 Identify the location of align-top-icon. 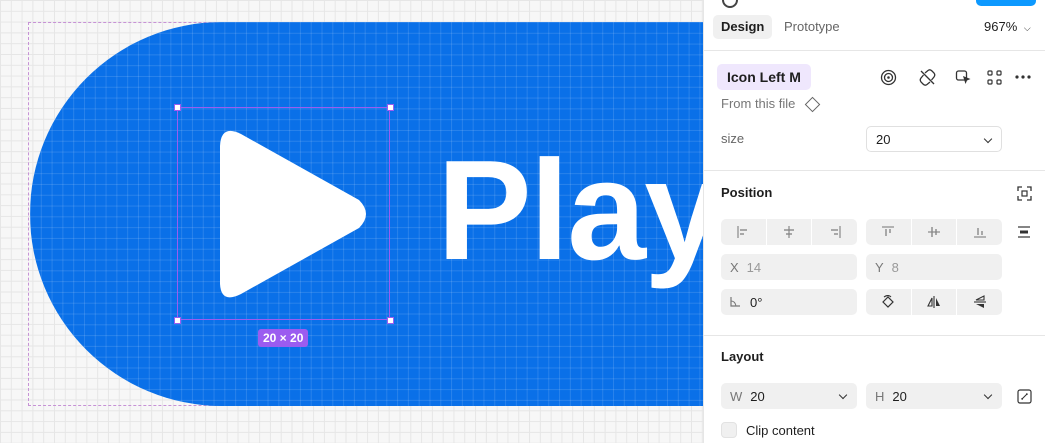
(889, 232).